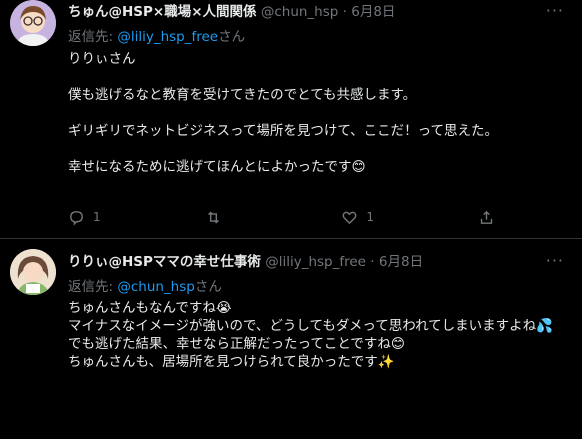 Image resolution: width=582 pixels, height=439 pixels. What do you see at coordinates (167, 37) in the screenshot?
I see `reply-mention-link: @liliy_hsp_free` at bounding box center [167, 37].